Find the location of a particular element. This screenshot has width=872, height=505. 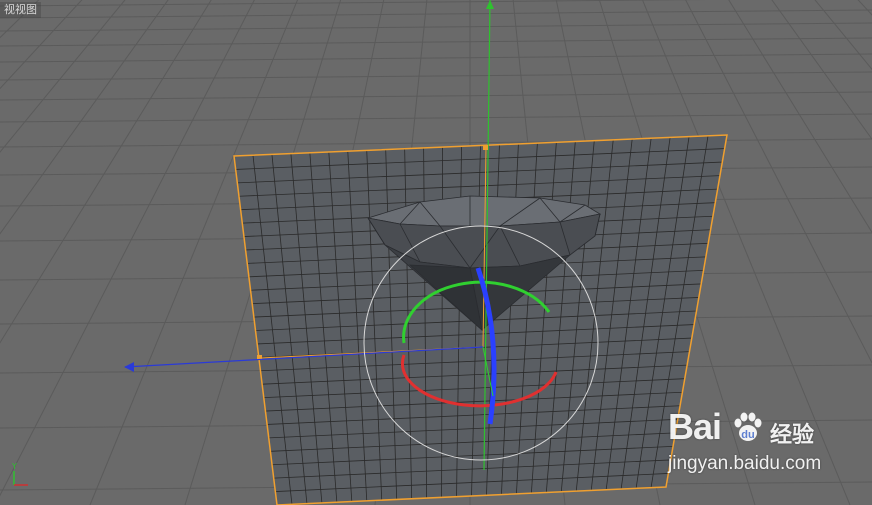

mini-axis-indicator: Y is located at coordinates (19, 474).